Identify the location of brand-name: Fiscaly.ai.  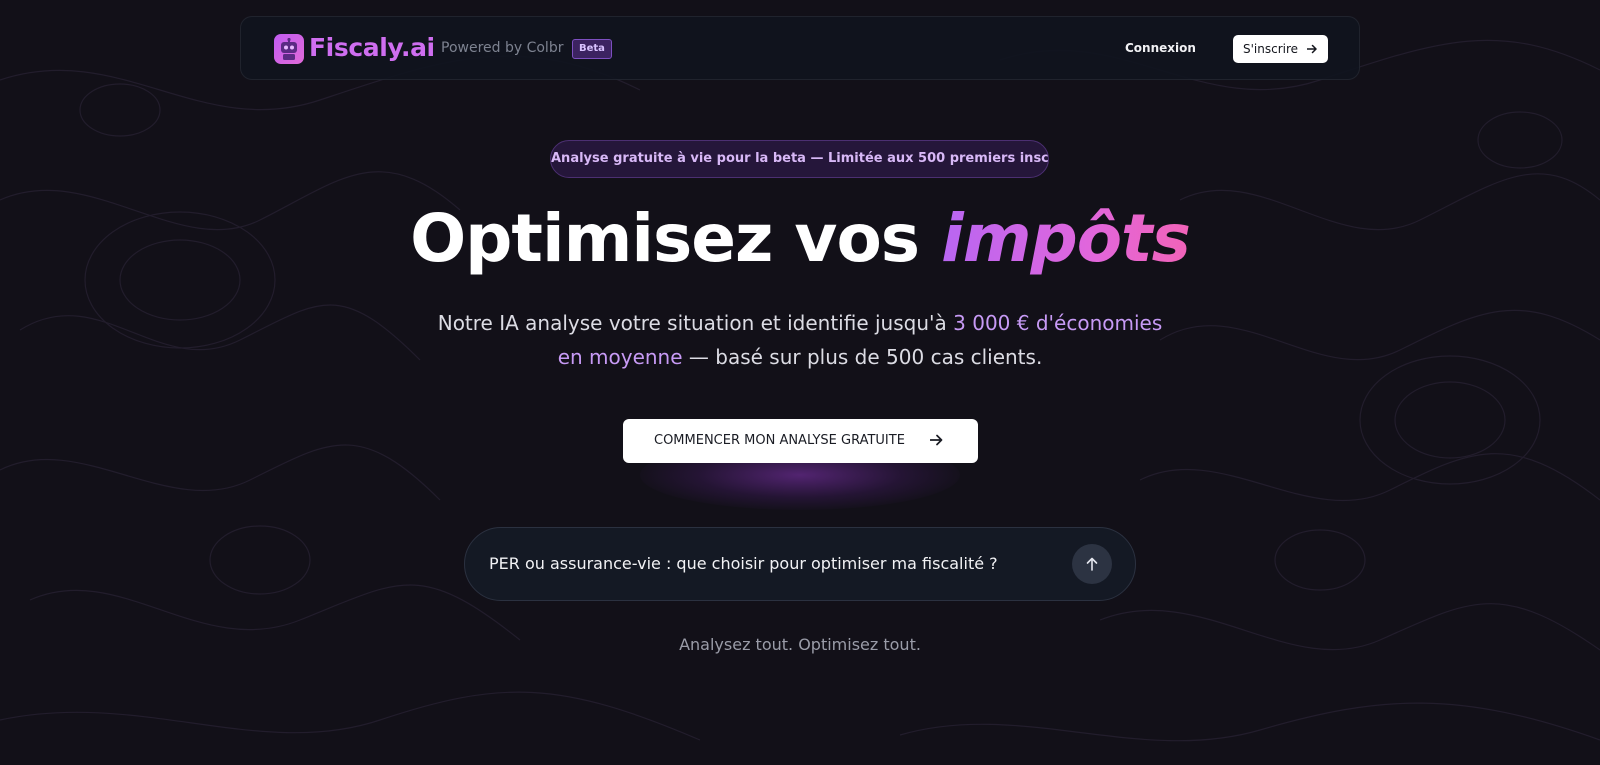
(372, 48).